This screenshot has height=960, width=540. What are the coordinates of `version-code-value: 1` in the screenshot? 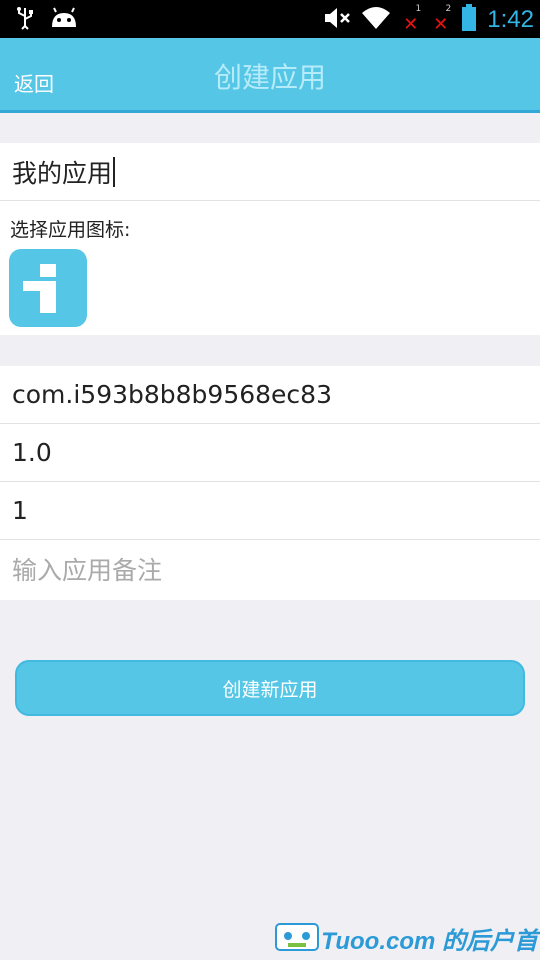 It's located at (20, 510).